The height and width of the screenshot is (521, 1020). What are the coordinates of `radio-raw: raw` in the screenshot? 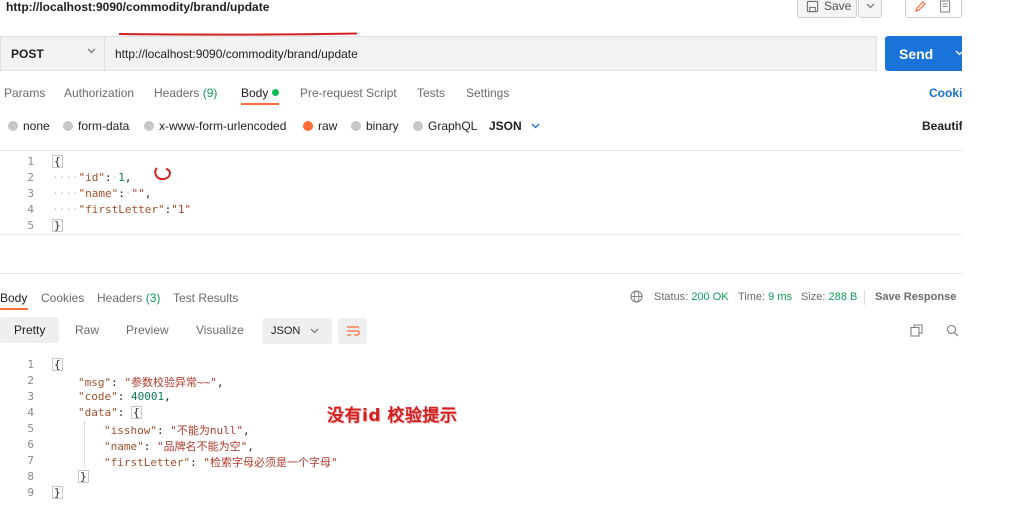 It's located at (320, 126).